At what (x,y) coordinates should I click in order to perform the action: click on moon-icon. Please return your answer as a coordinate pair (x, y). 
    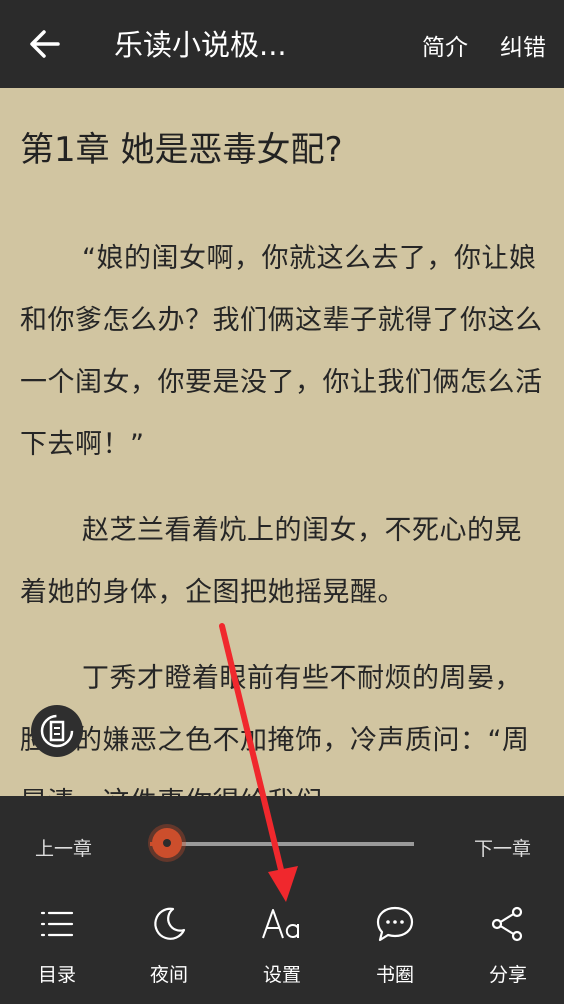
    Looking at the image, I should click on (170, 923).